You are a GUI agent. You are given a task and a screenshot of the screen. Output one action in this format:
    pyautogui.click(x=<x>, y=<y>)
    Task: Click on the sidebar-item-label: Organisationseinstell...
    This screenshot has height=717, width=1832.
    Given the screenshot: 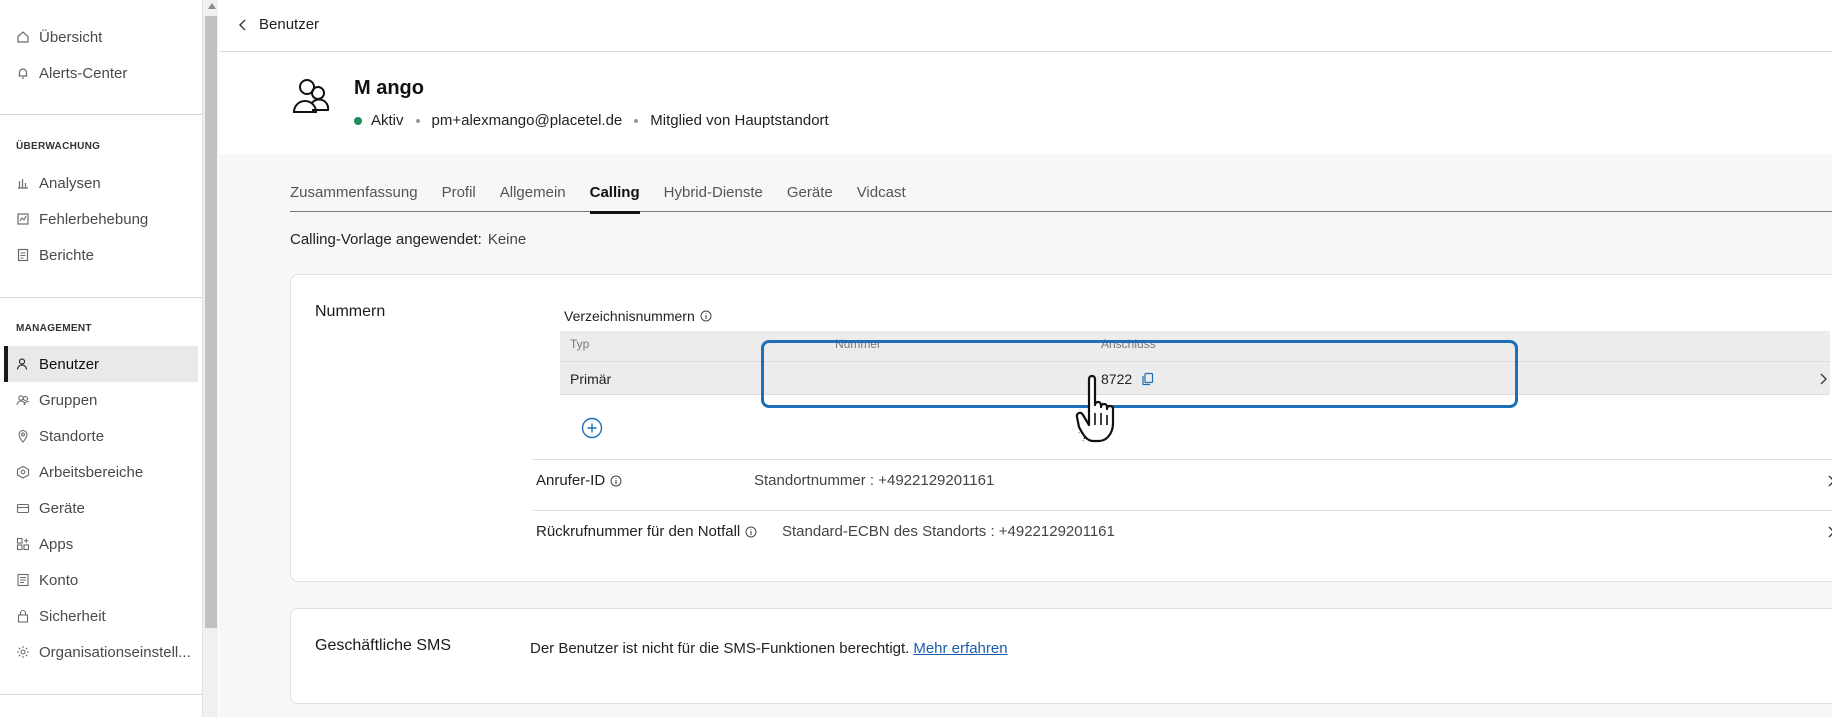 What is the action you would take?
    pyautogui.click(x=115, y=652)
    